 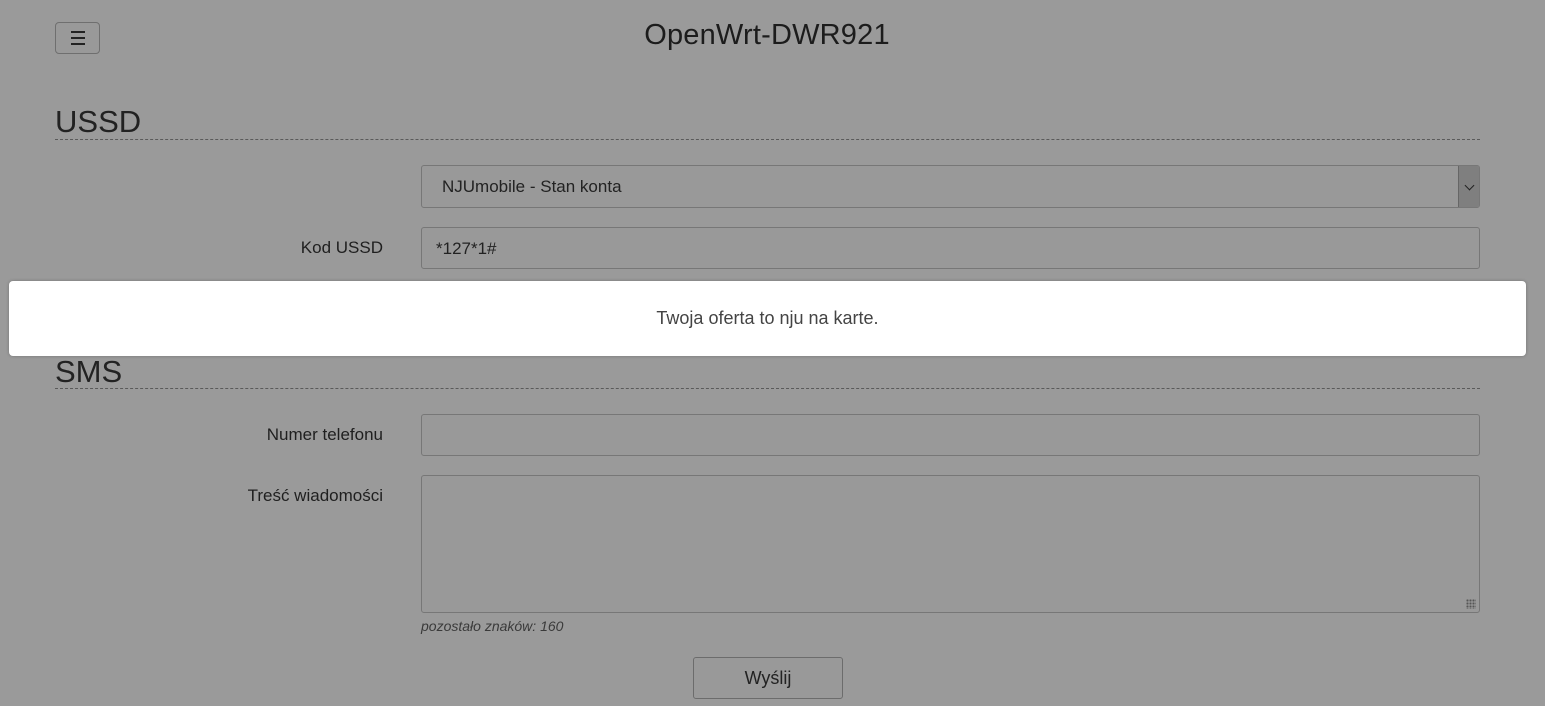 I want to click on phone-number-label: Numer telefonu, so click(x=324, y=434).